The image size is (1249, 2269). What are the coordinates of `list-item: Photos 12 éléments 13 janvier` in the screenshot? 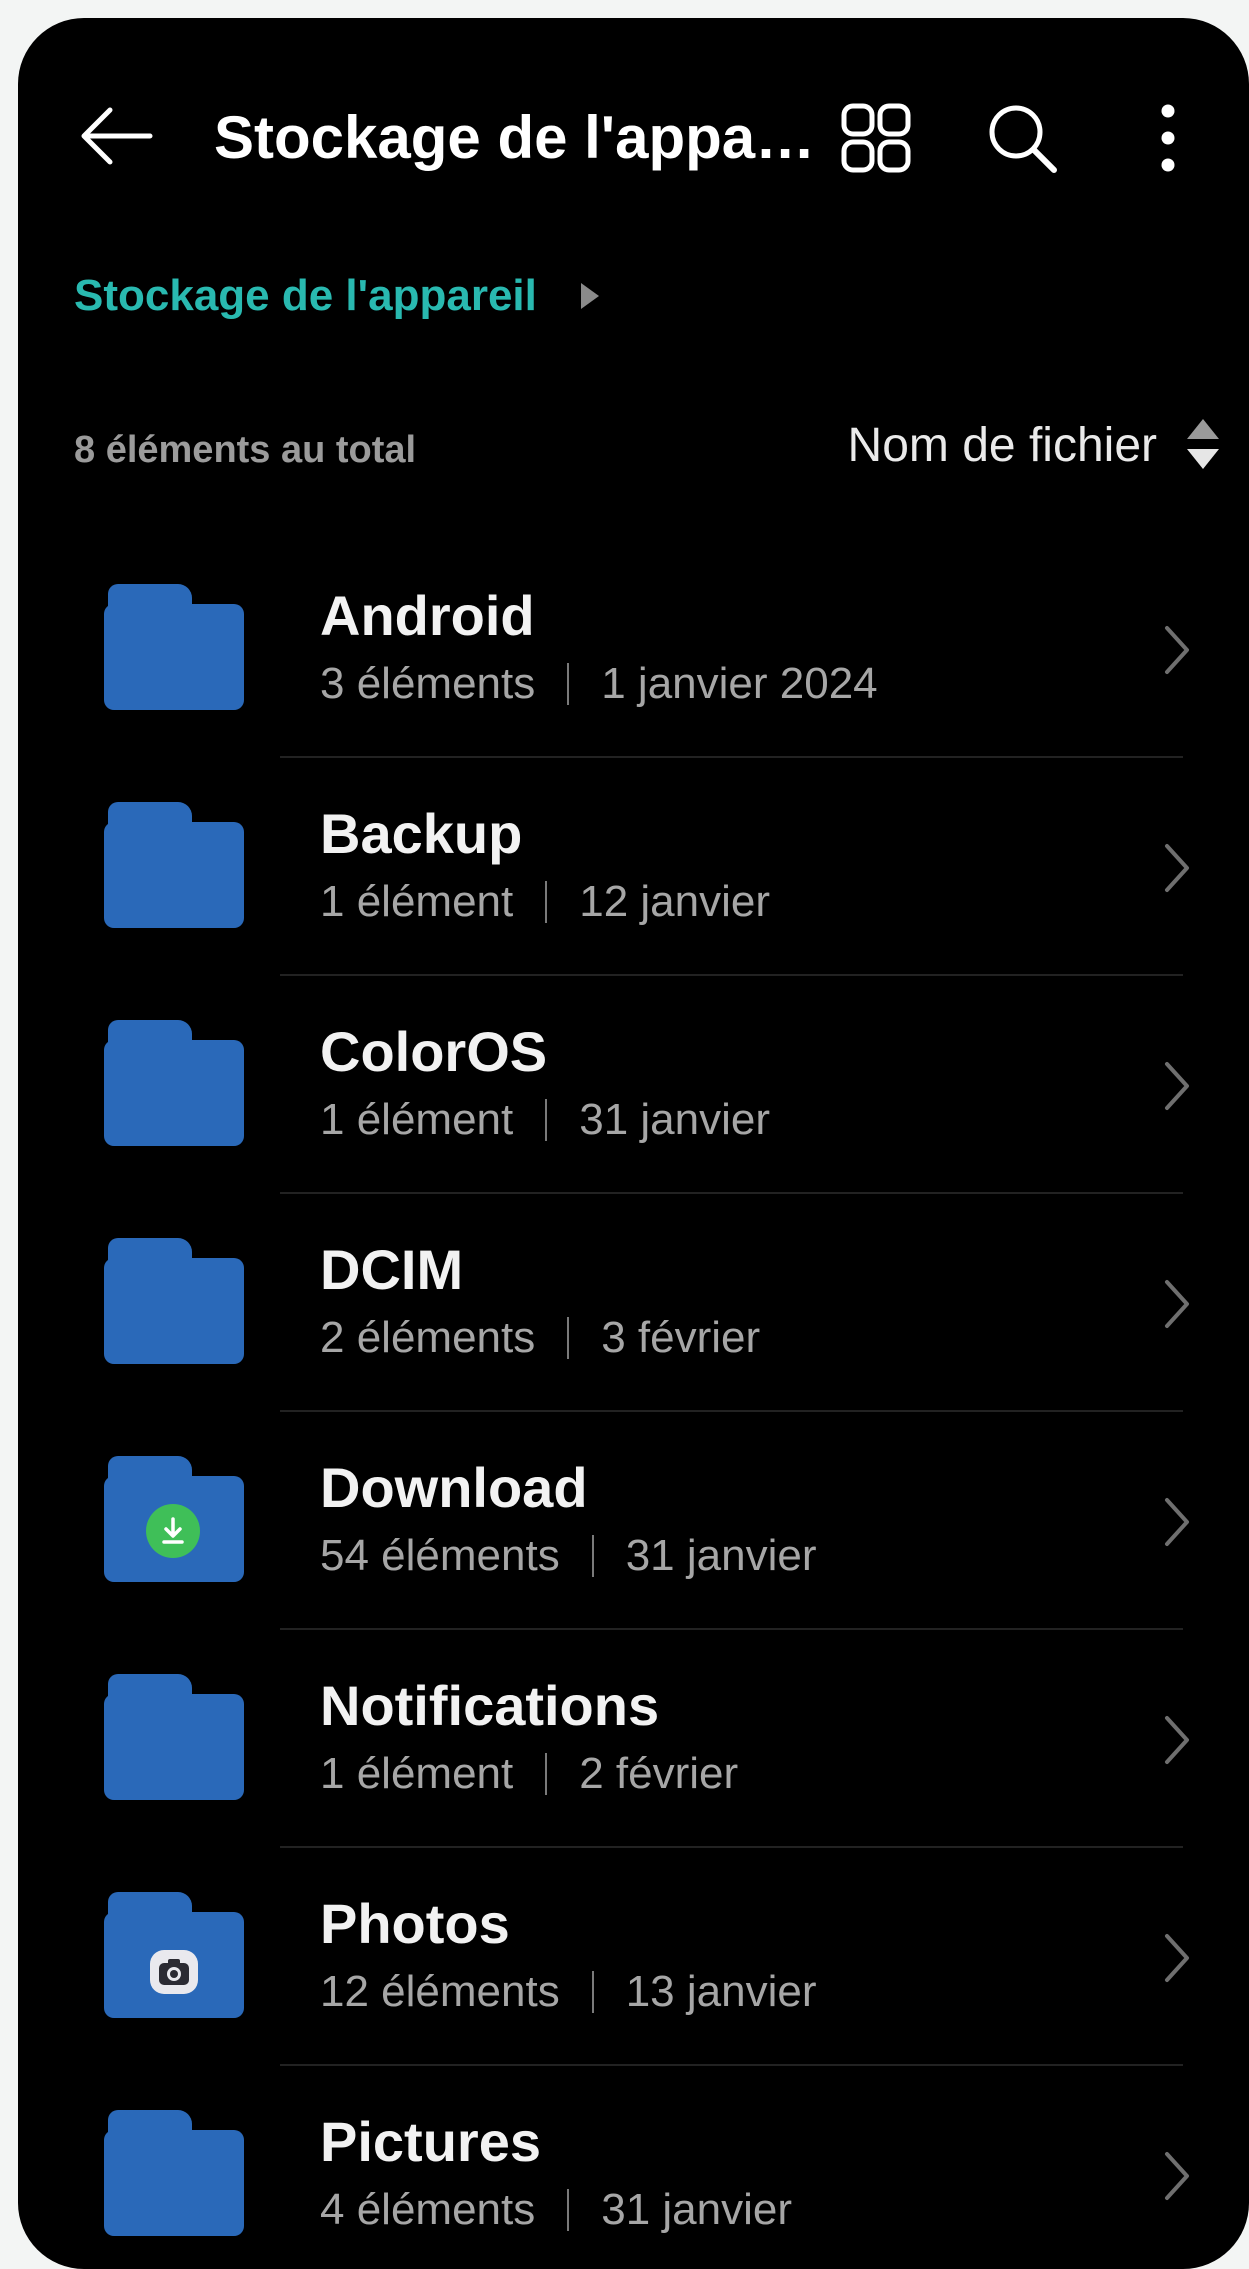 It's located at (633, 1957).